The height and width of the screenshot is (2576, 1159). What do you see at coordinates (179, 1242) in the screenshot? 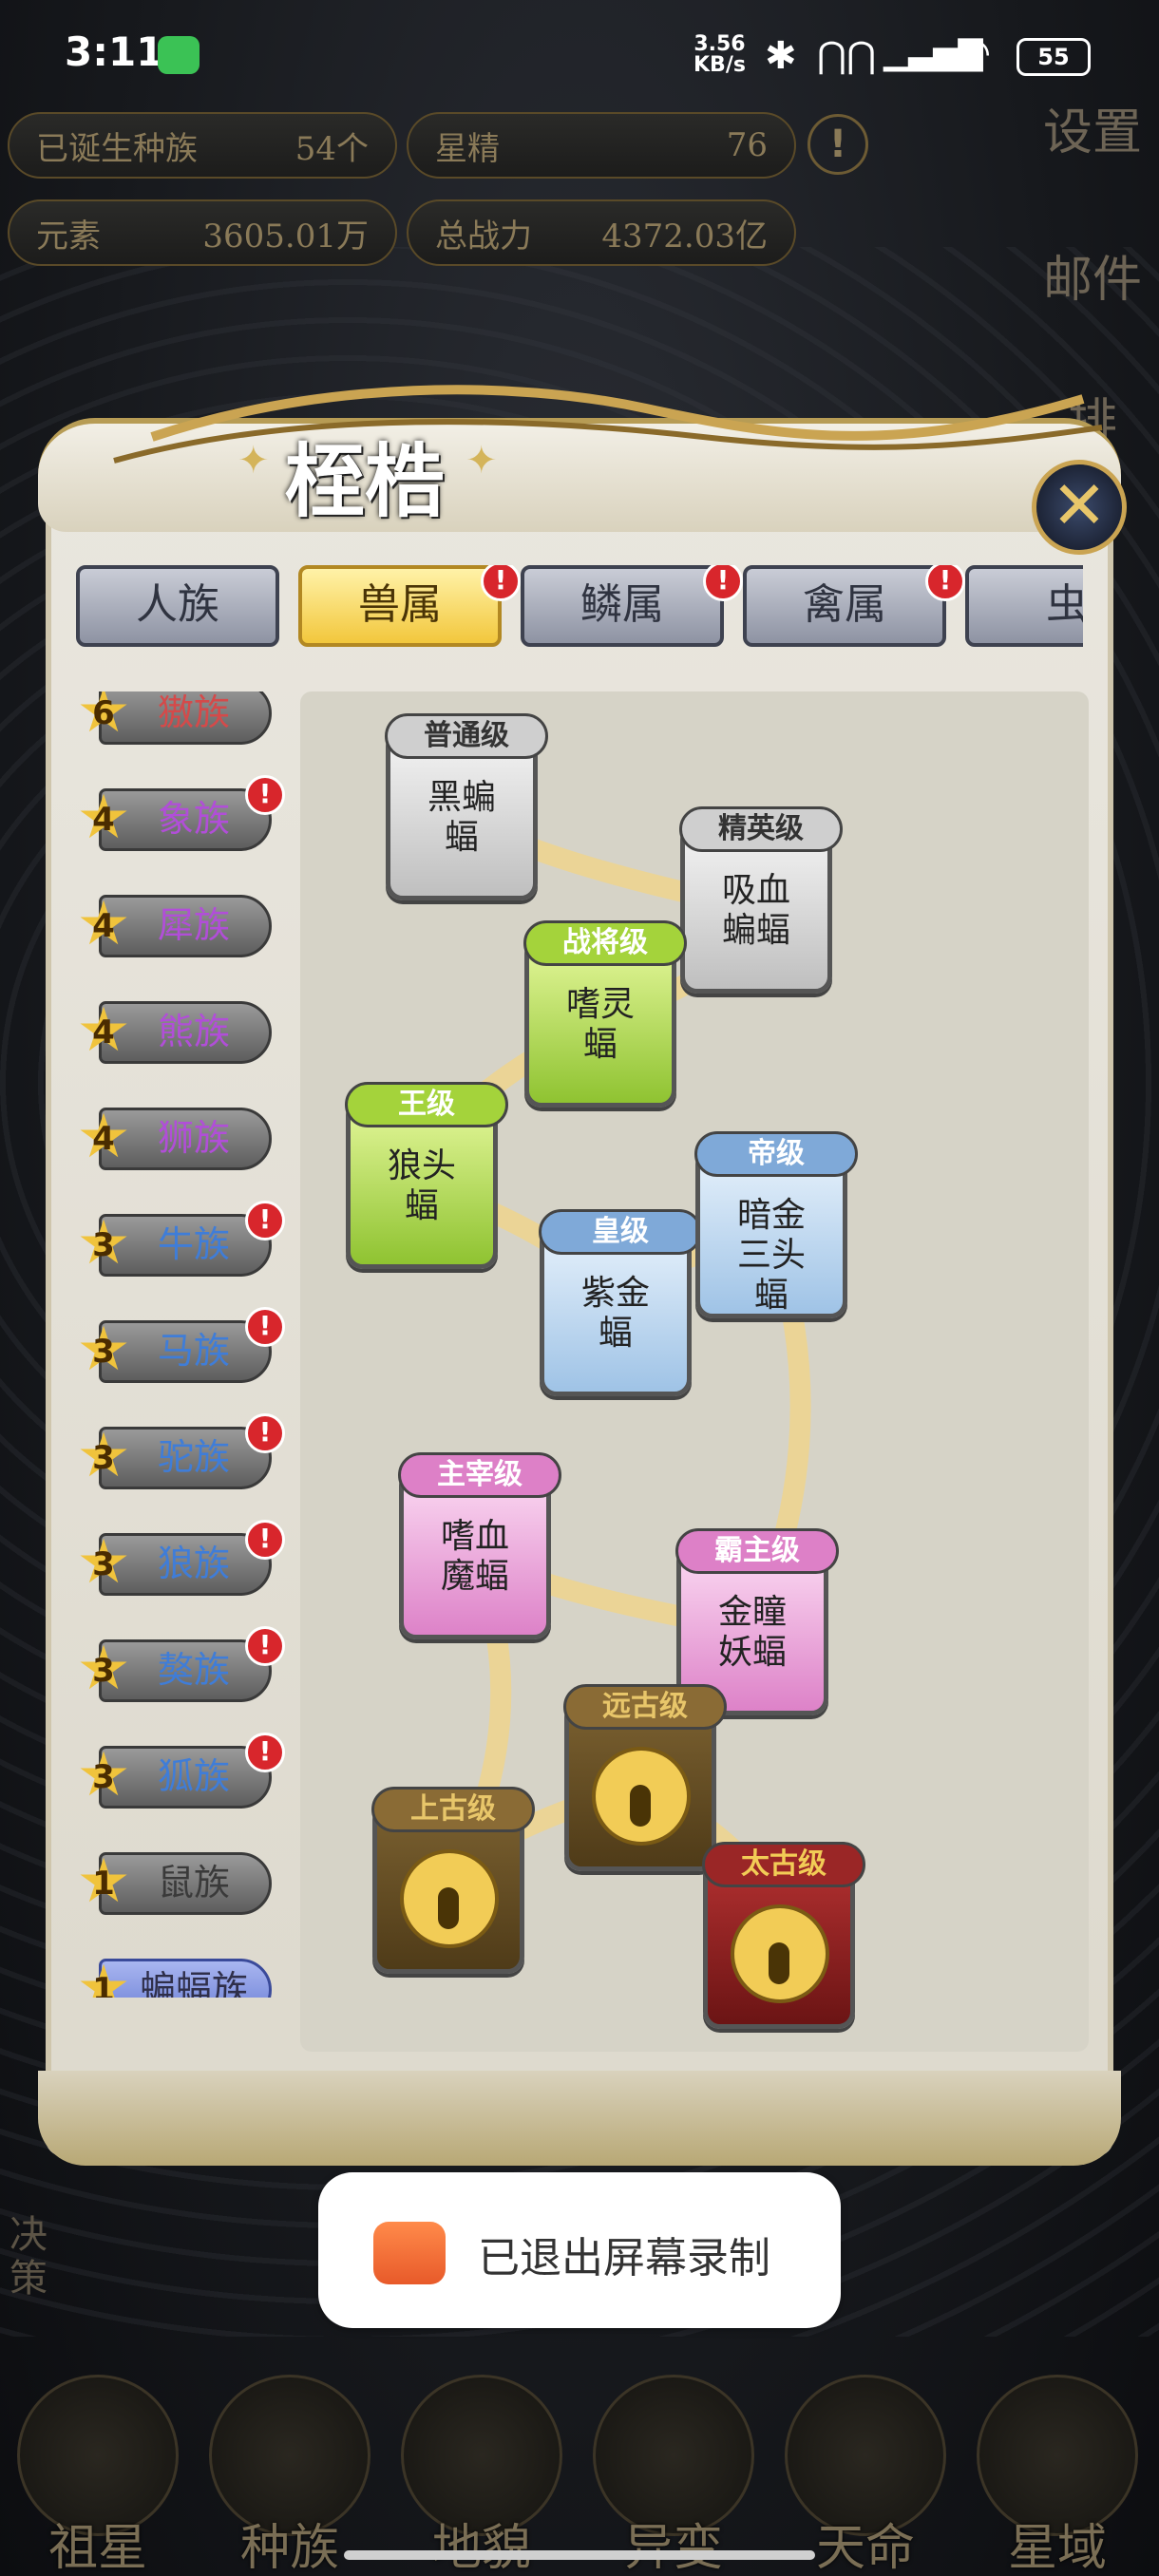
I see `race-item: 牛族 ★ 3!` at bounding box center [179, 1242].